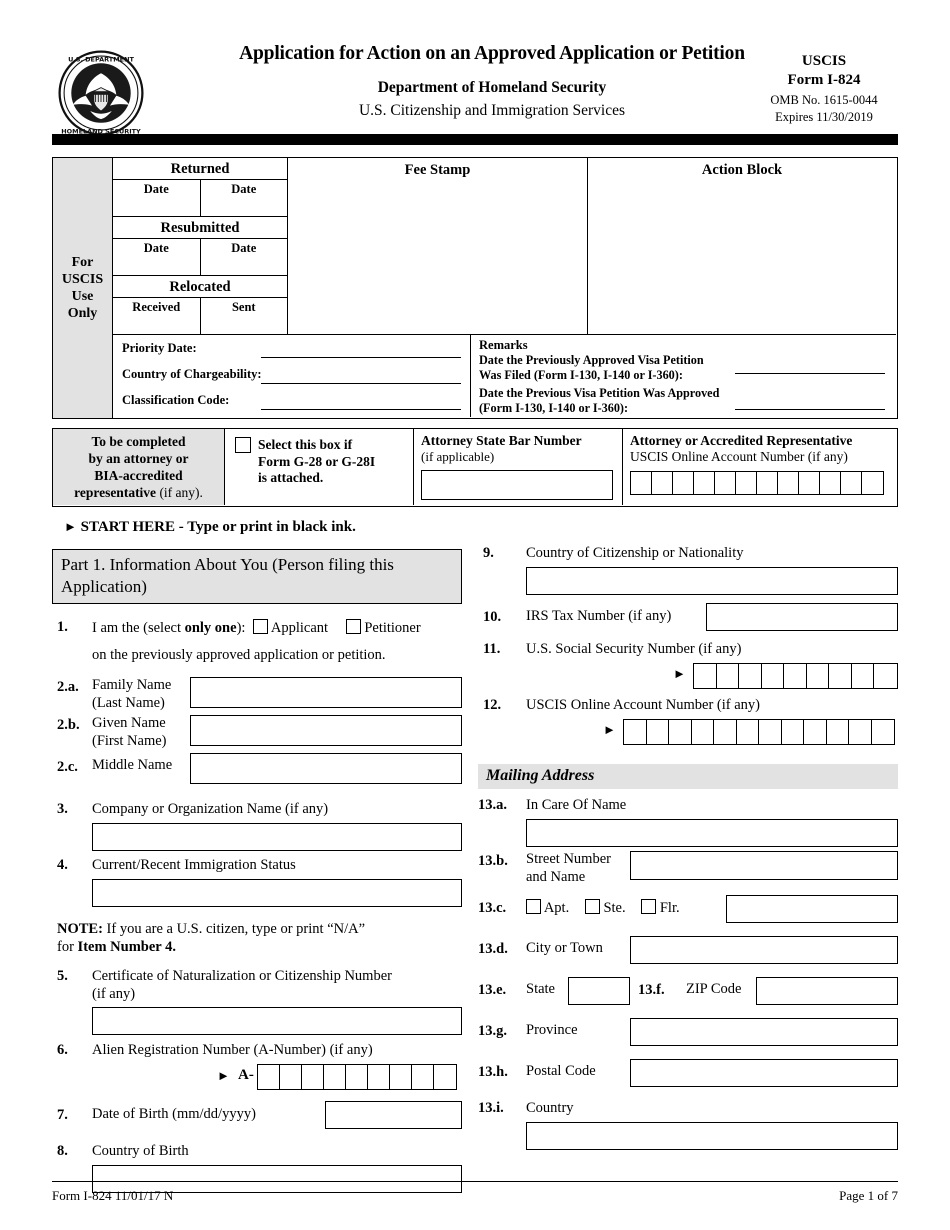 The width and height of the screenshot is (950, 1230). What do you see at coordinates (438, 246) in the screenshot?
I see `fee-stamp-box: Fee Stamp` at bounding box center [438, 246].